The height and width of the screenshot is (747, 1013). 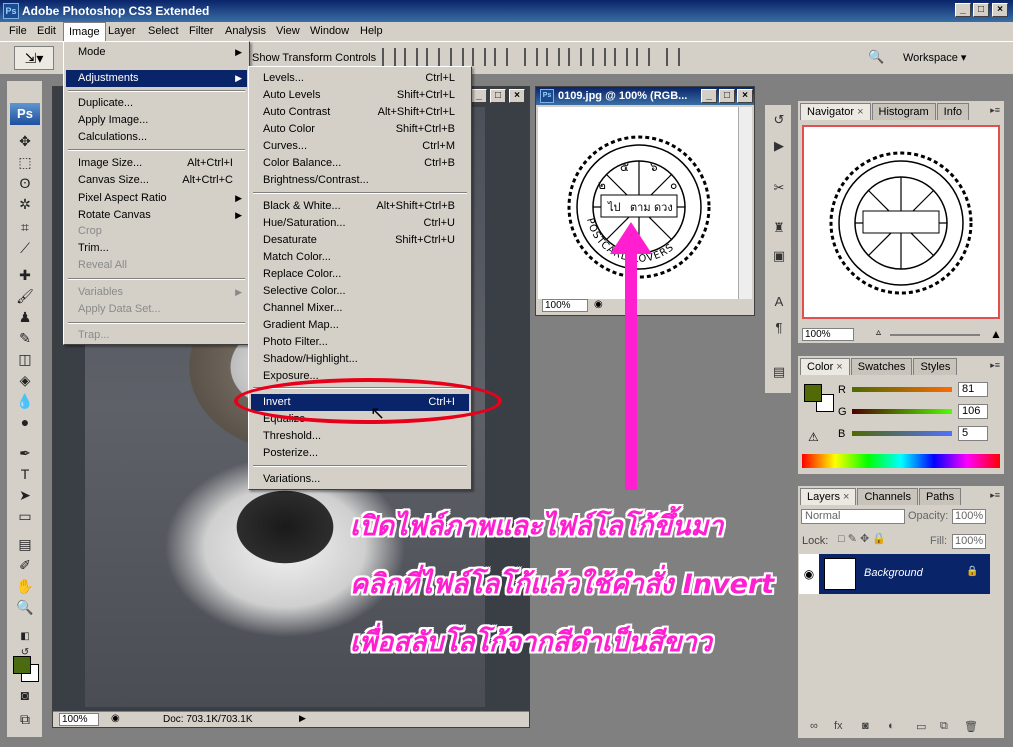 What do you see at coordinates (935, 335) in the screenshot?
I see `navigator-zoom-slider` at bounding box center [935, 335].